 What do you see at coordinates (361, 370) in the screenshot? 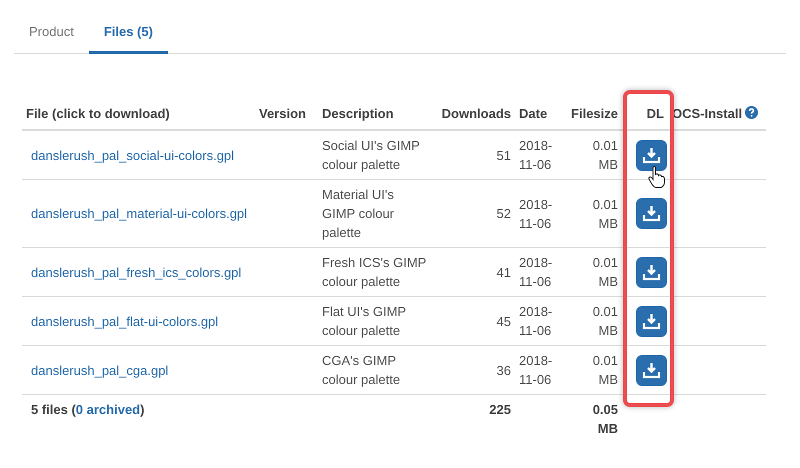
I see `description: CGA's GIMP colour palette` at bounding box center [361, 370].